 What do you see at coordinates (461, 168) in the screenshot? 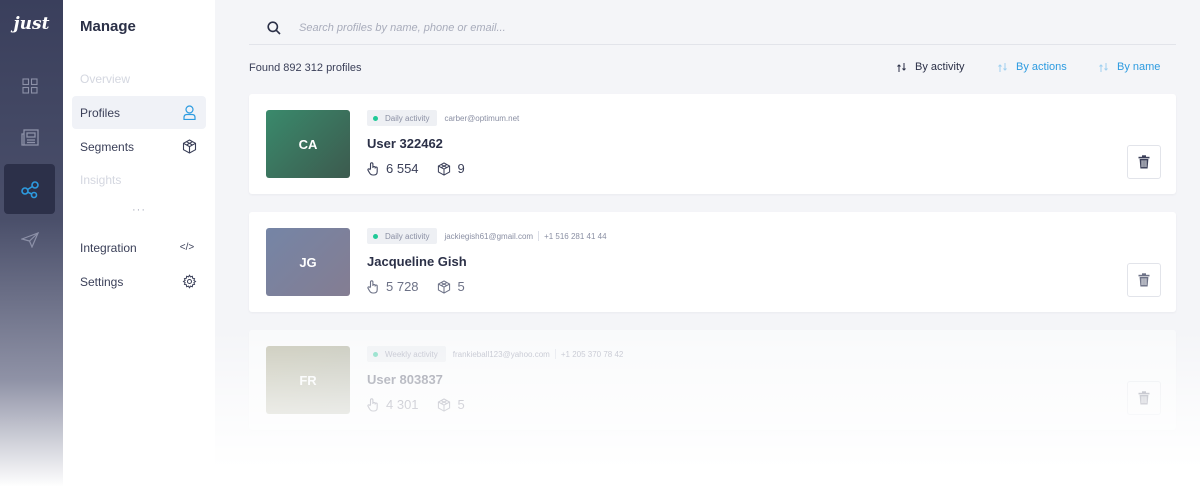
I see `segments-count: 9` at bounding box center [461, 168].